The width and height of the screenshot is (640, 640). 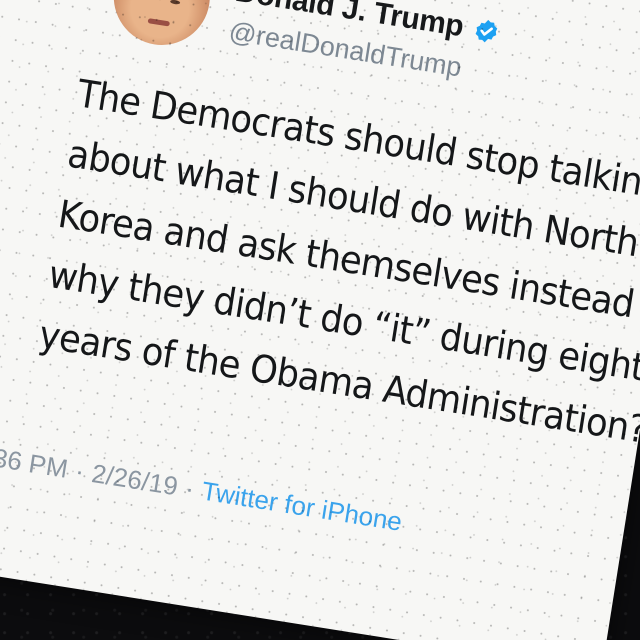 What do you see at coordinates (35, 461) in the screenshot?
I see `tweet-time: 3:36 PM` at bounding box center [35, 461].